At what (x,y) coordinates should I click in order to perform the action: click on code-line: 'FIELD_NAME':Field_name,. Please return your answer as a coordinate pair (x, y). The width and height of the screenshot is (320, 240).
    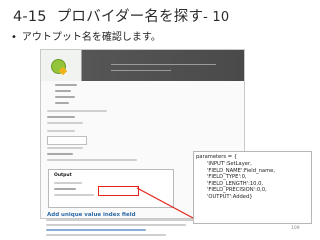
    Looking at the image, I should click on (241, 170).